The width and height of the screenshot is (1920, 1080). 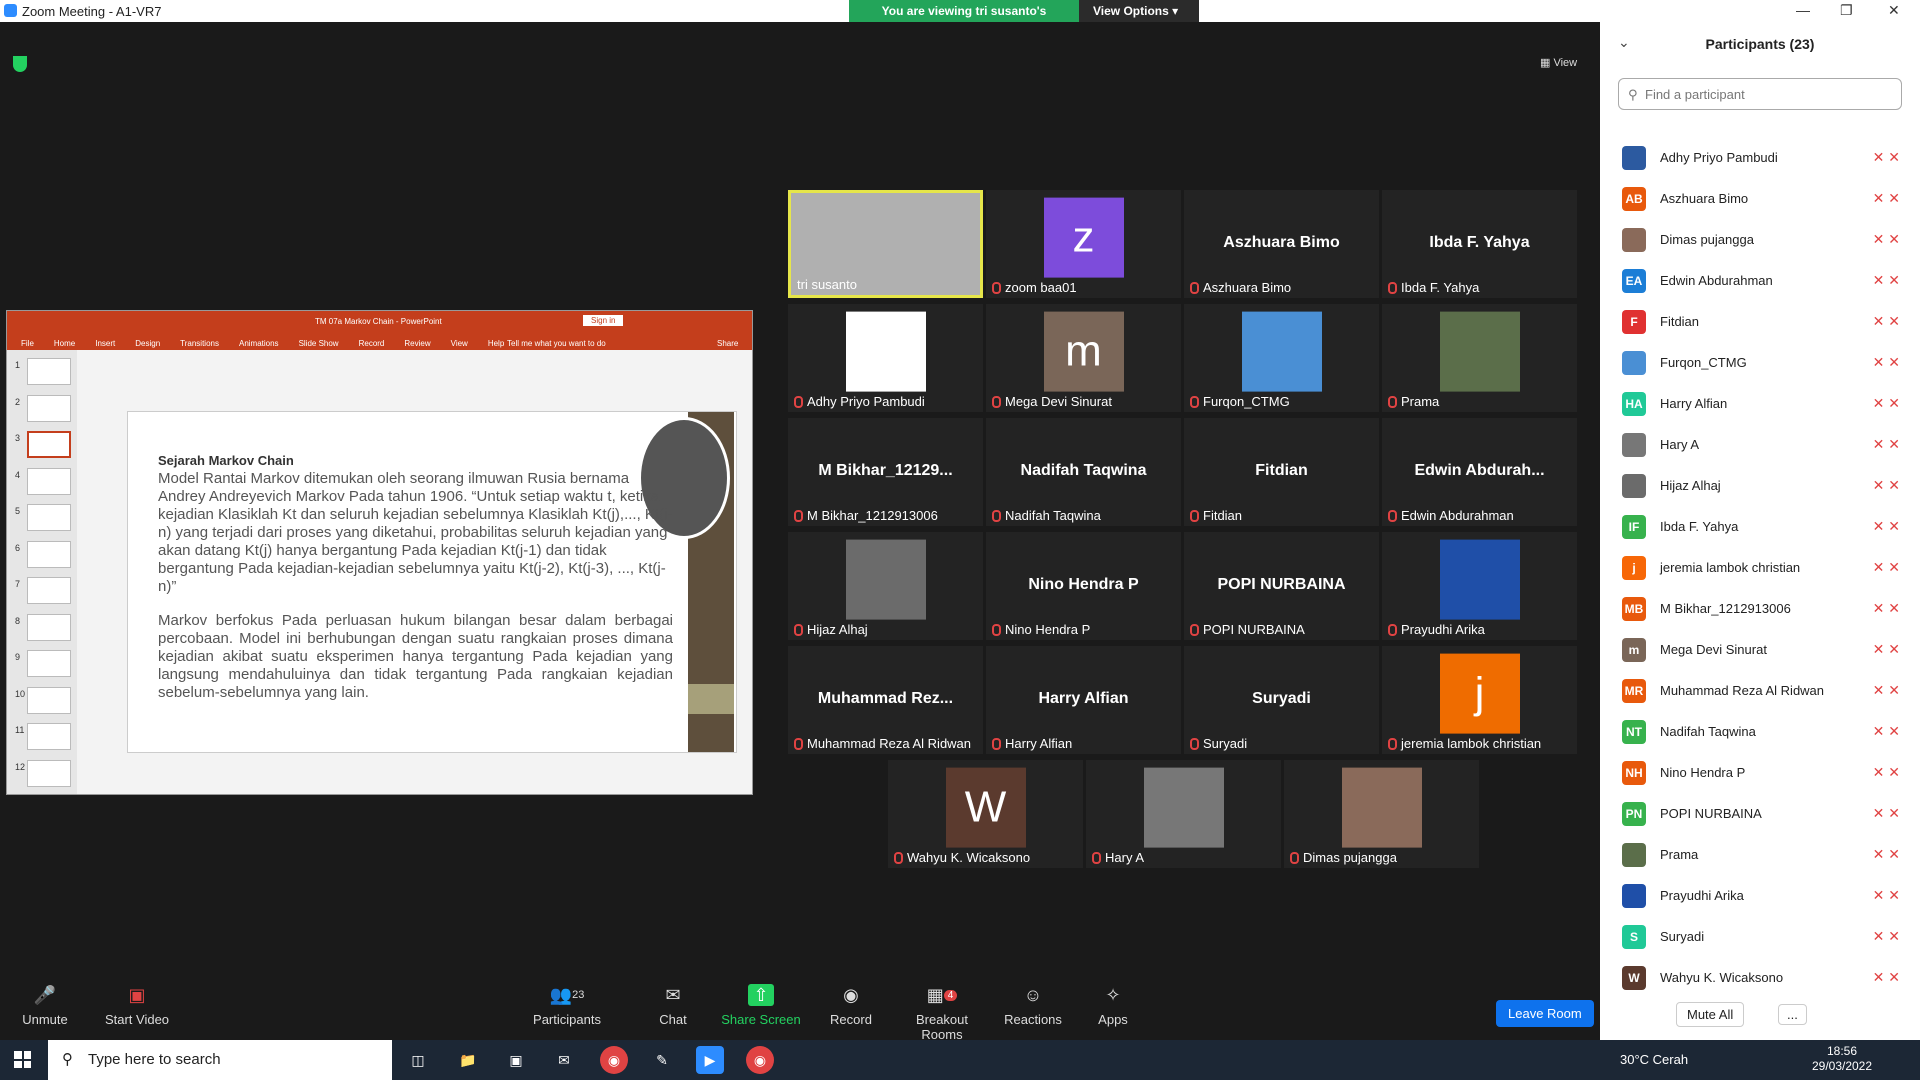 I want to click on weather: 30°C Cerah, so click(x=1654, y=1059).